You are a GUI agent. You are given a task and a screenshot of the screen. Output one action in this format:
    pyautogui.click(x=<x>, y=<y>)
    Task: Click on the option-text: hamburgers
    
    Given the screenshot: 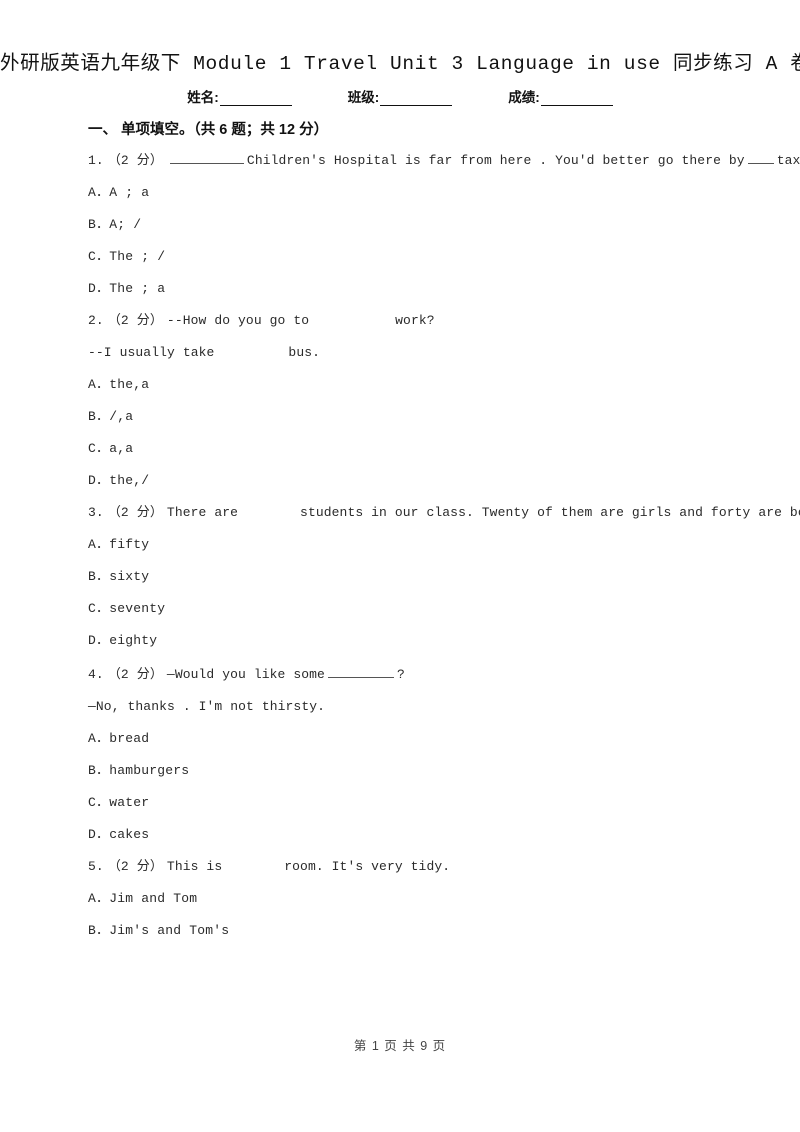 What is the action you would take?
    pyautogui.click(x=149, y=770)
    